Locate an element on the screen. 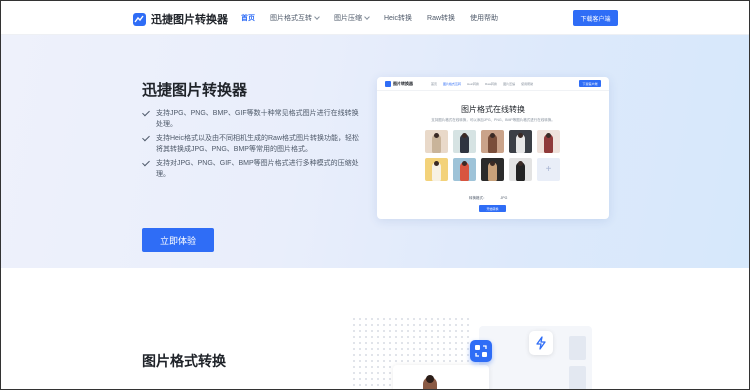 The width and height of the screenshot is (750, 390). preview-thumbnail-grid: + is located at coordinates (495, 158).